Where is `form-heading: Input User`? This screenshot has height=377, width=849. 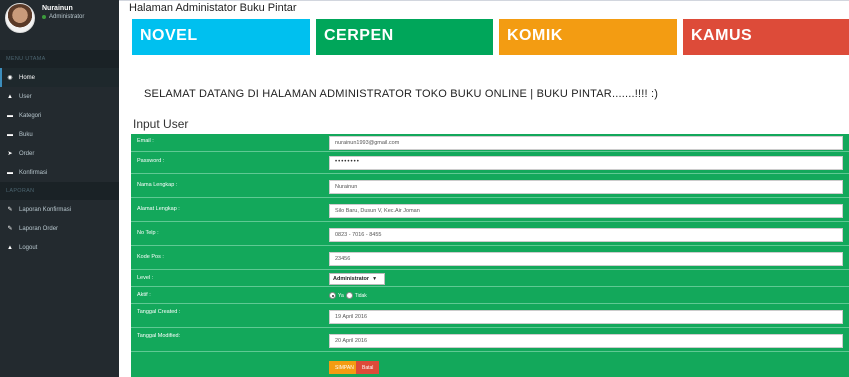 form-heading: Input User is located at coordinates (161, 124).